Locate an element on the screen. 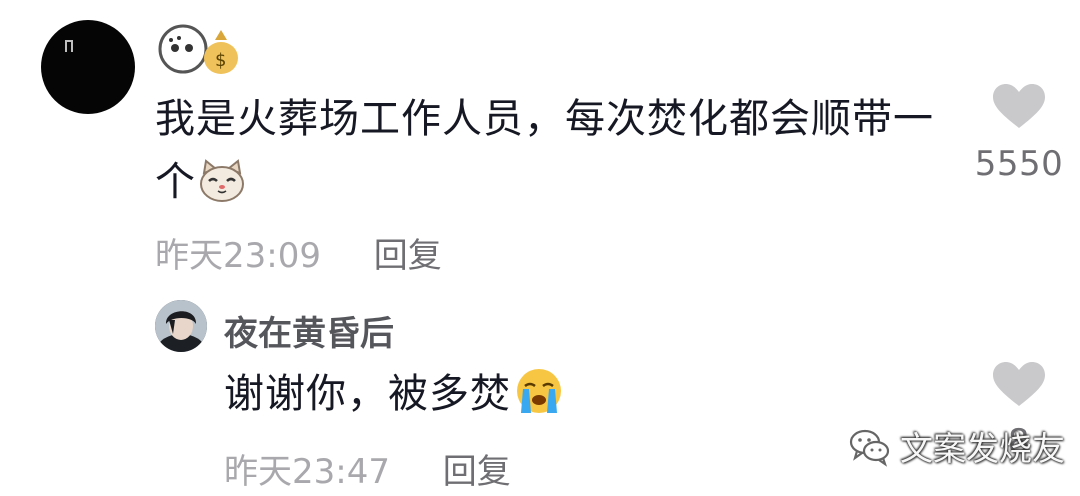 The width and height of the screenshot is (1080, 496). reply-time: 昨天23:47 is located at coordinates (307, 472).